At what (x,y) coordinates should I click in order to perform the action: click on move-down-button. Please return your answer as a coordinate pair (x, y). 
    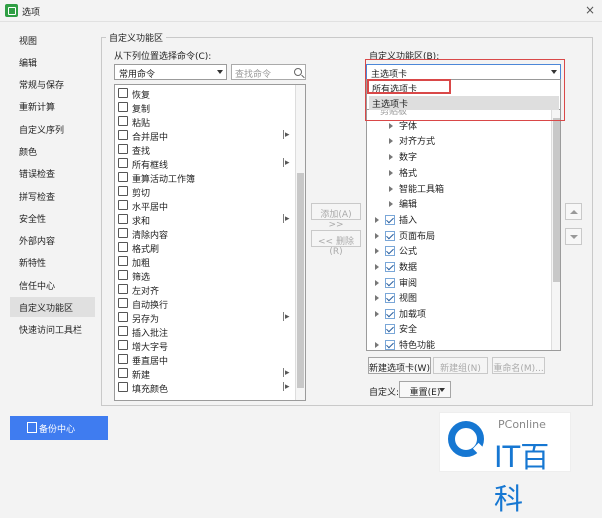
    Looking at the image, I should click on (573, 236).